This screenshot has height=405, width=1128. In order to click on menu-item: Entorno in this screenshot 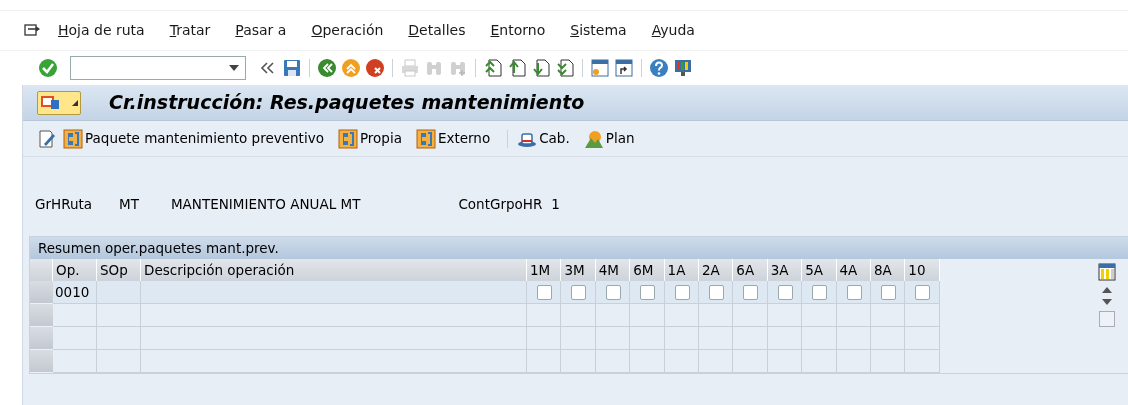, I will do `click(518, 30)`.